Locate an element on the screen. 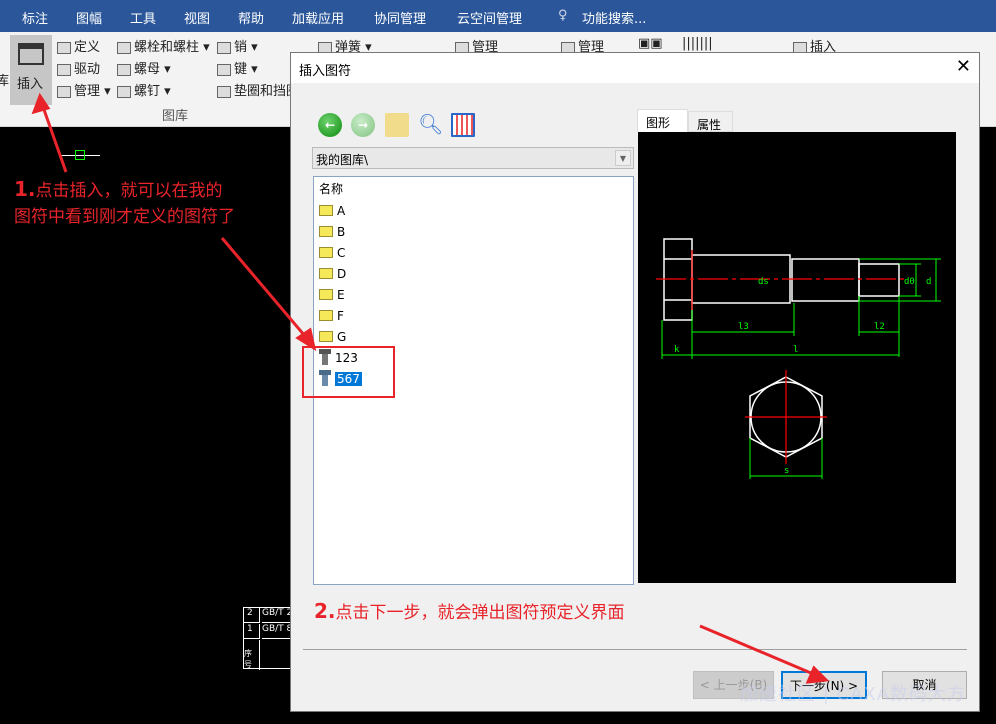 The image size is (996, 724). watermark: 加速社区 | CAXA数码大方 is located at coordinates (853, 694).